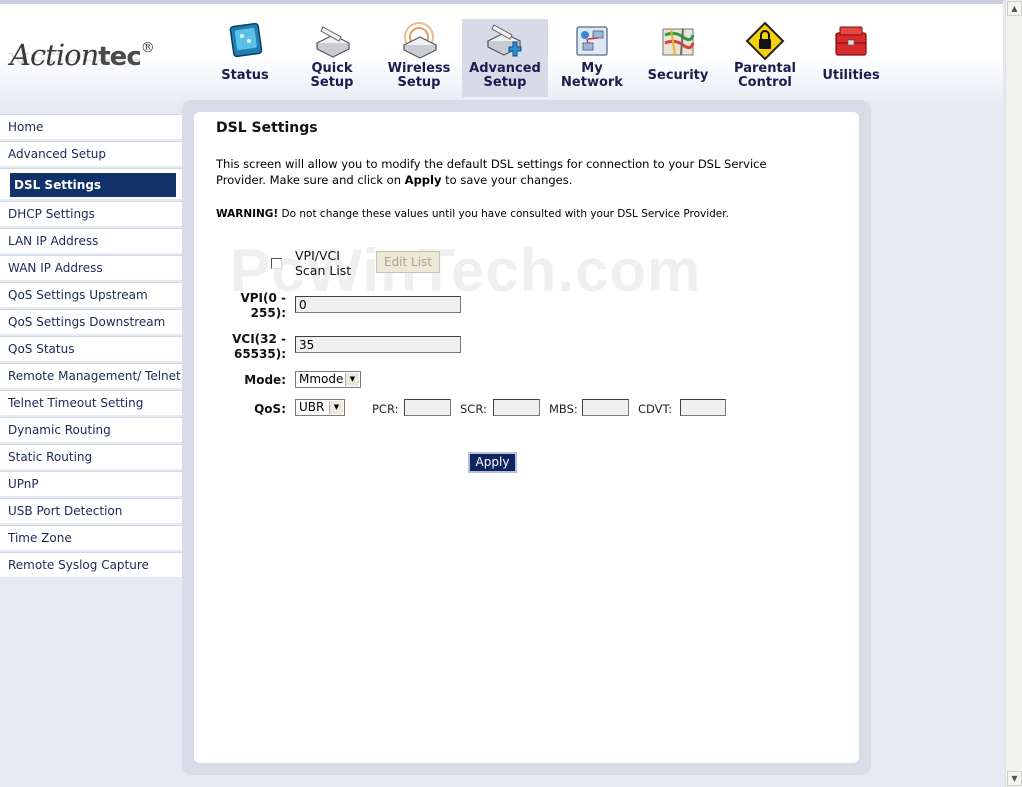  Describe the element at coordinates (1014, 778) in the screenshot. I see `scroll-down-icon: ▼` at that location.